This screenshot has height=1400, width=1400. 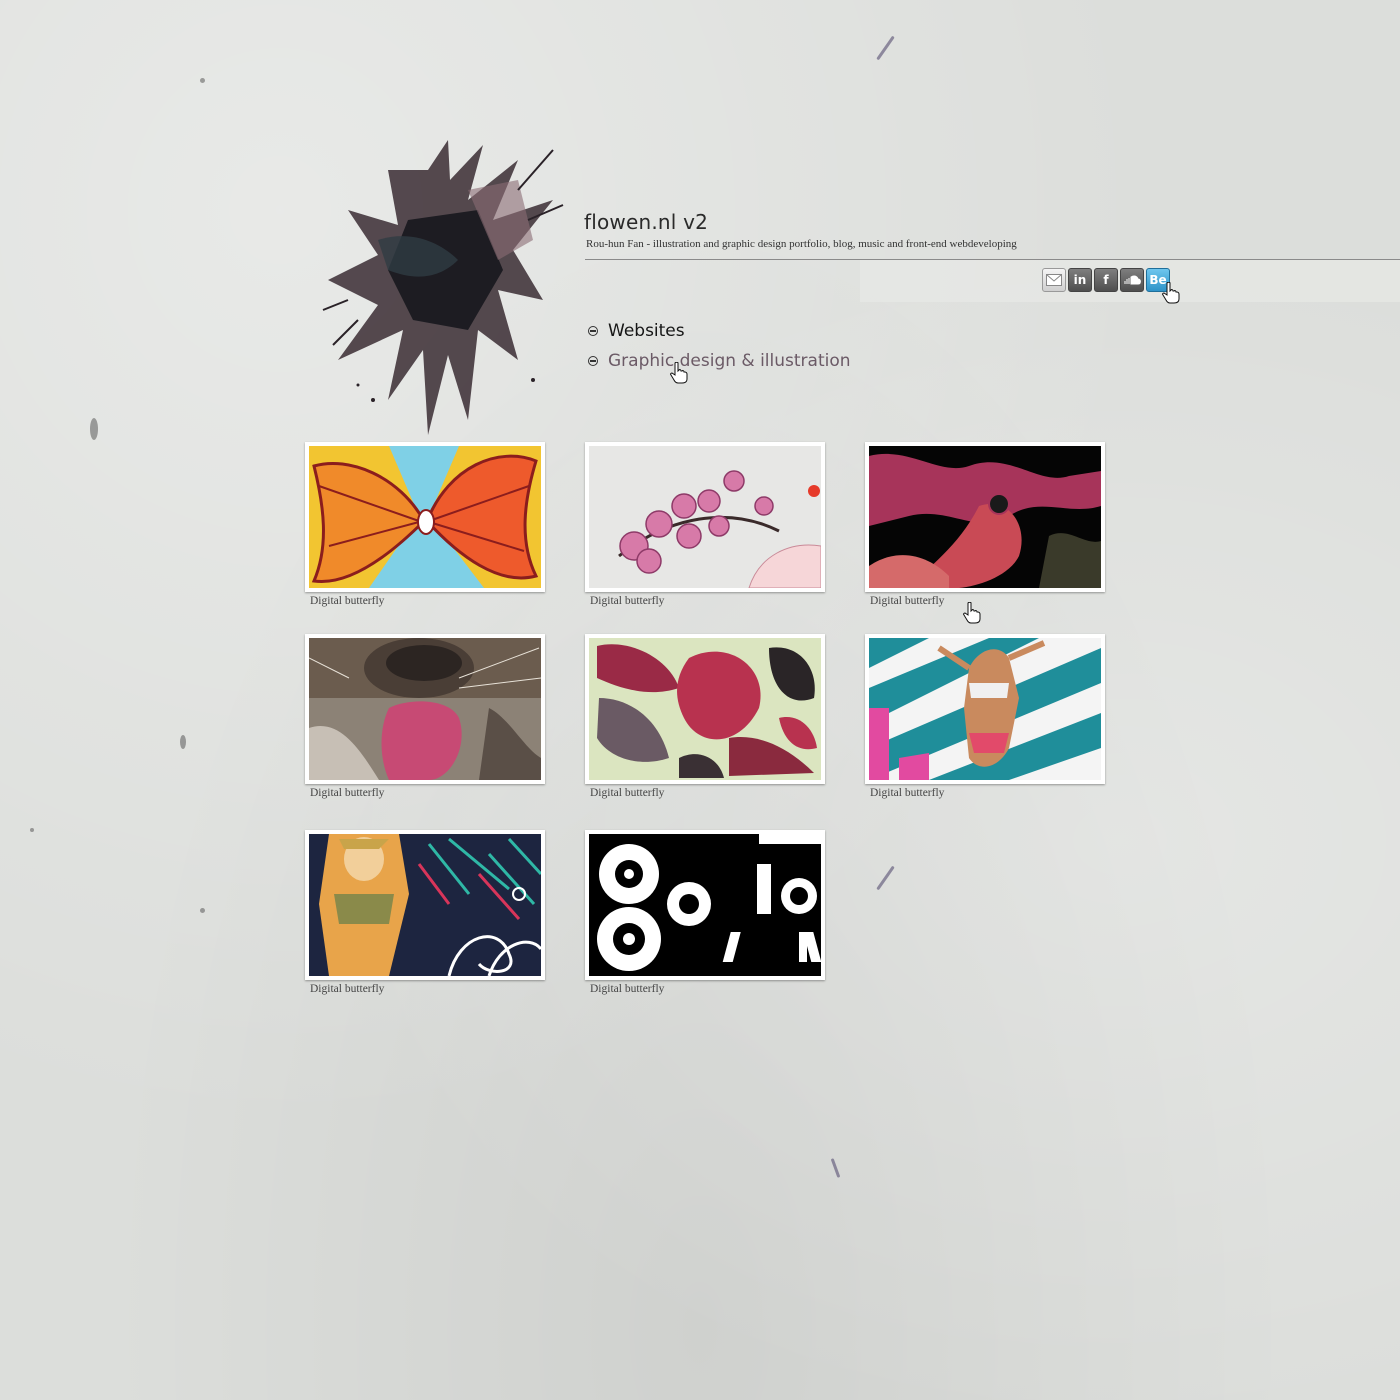 I want to click on thumbnail-dog-closeup, so click(x=425, y=709).